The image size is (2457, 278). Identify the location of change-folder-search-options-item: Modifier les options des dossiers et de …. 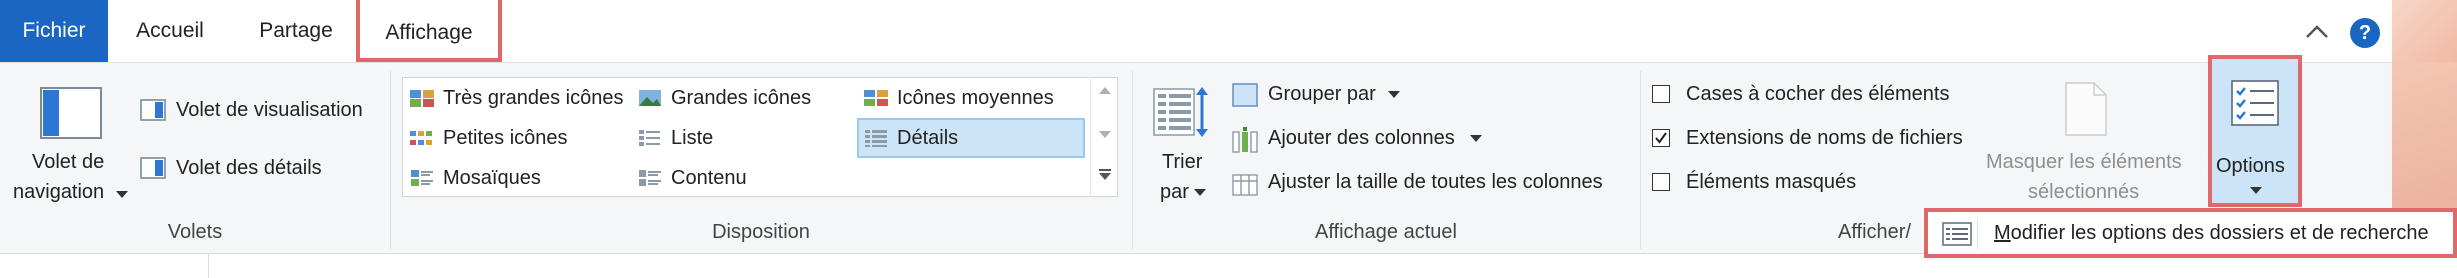
(2211, 233).